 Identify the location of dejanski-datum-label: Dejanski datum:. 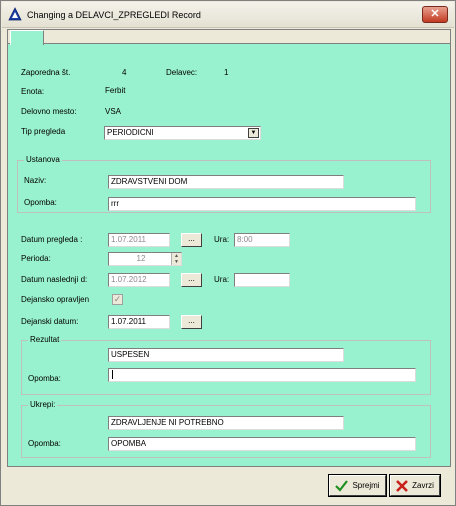
(50, 321).